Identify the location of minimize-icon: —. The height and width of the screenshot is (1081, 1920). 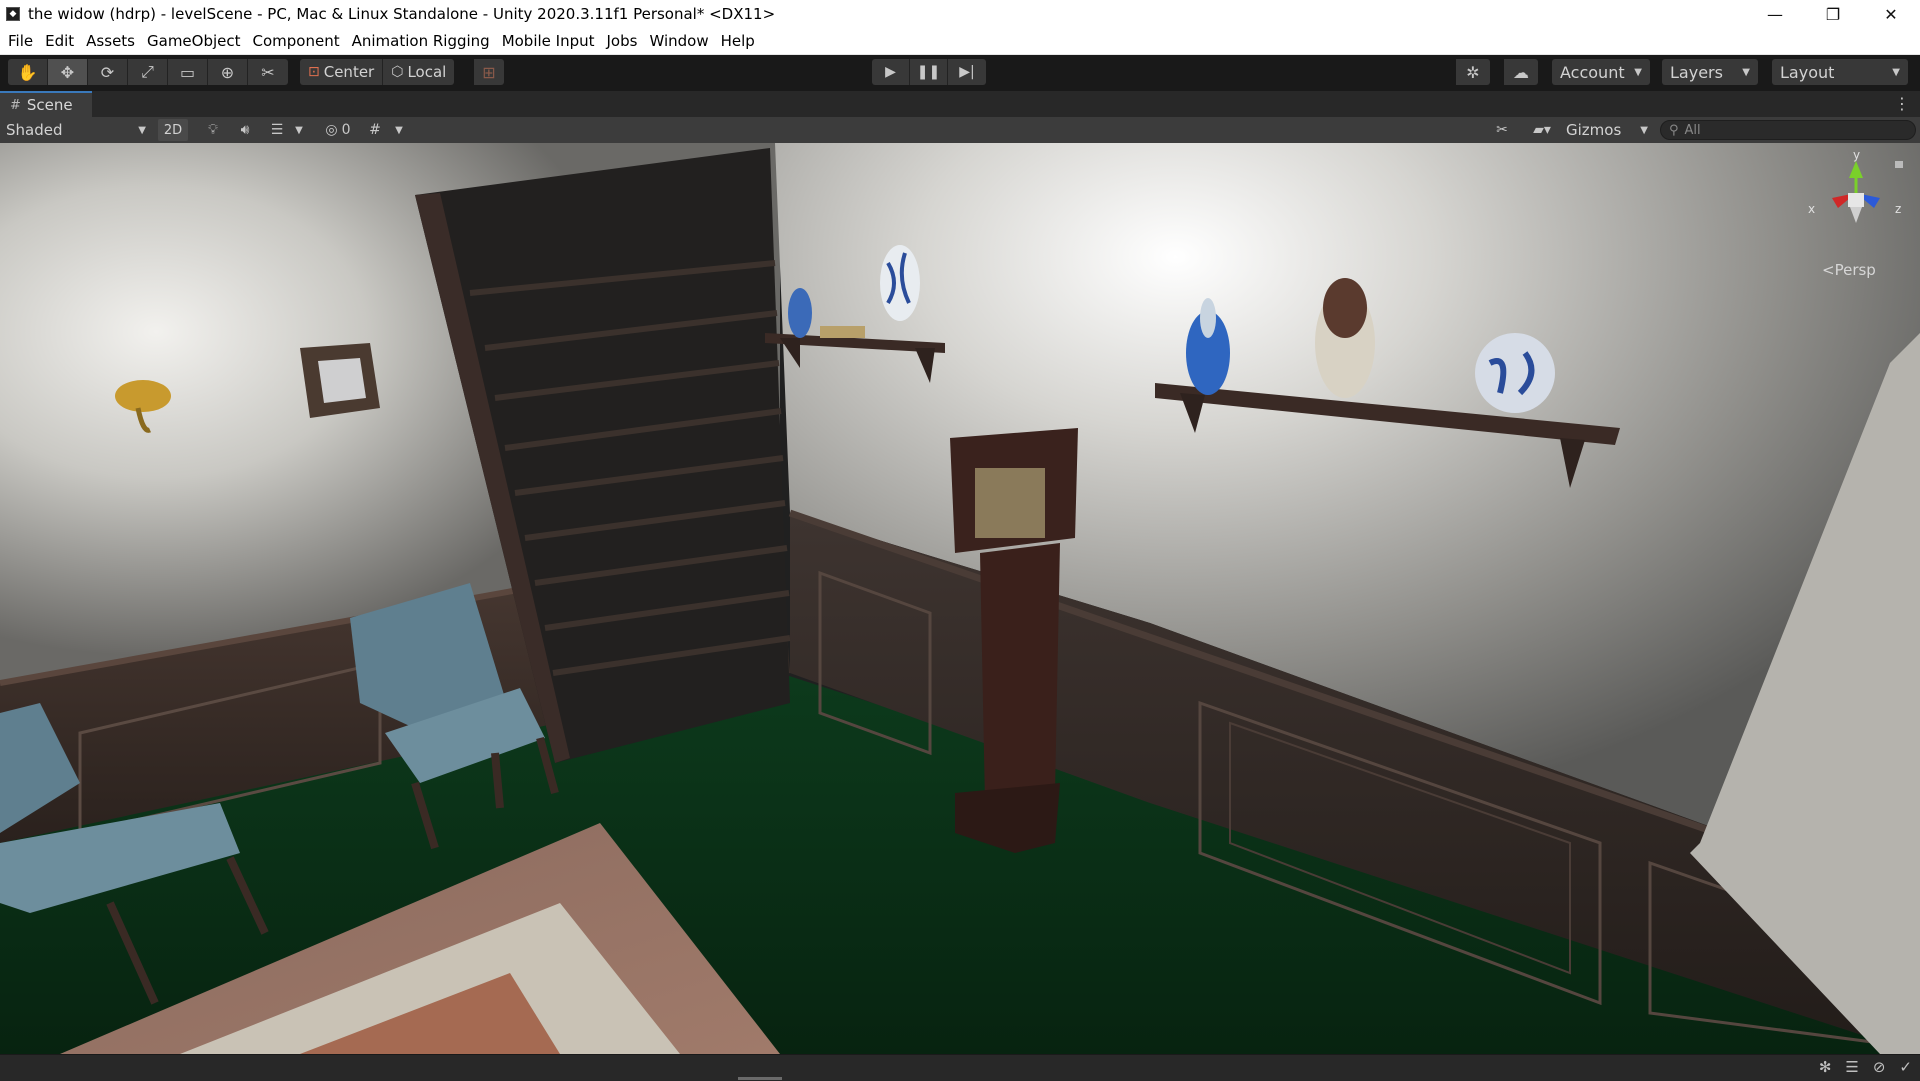
(1775, 14).